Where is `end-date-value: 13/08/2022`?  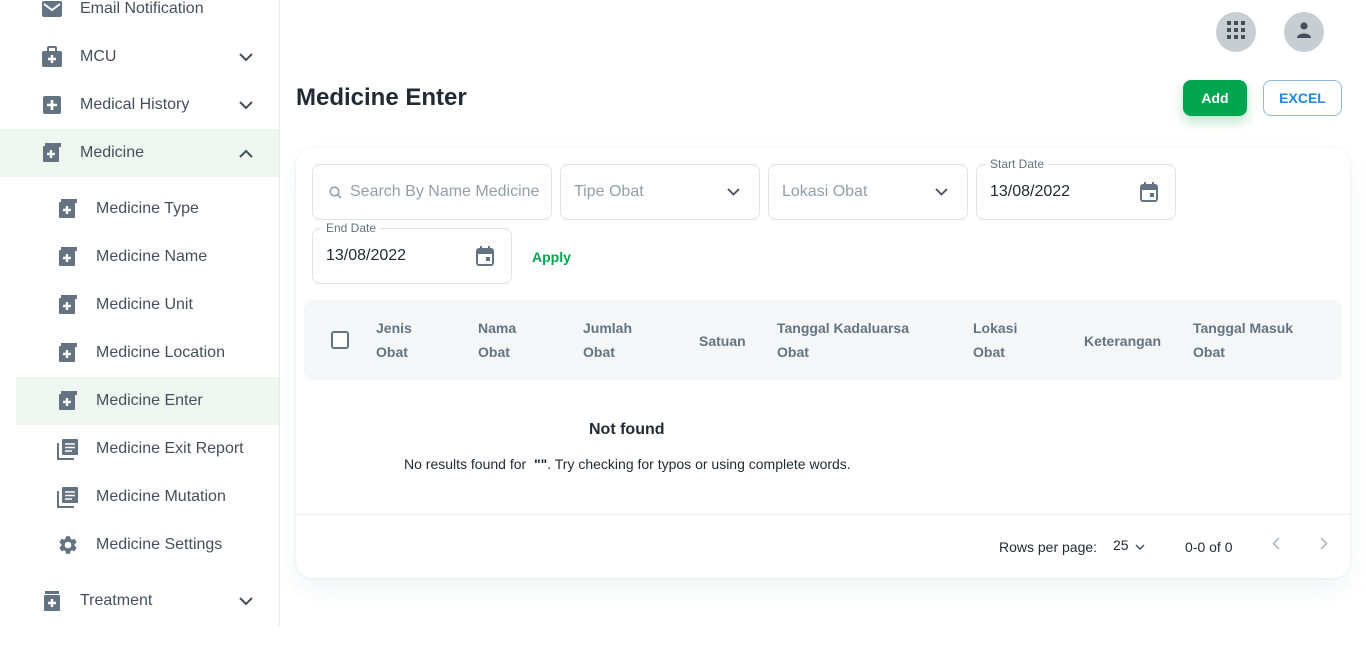 end-date-value: 13/08/2022 is located at coordinates (366, 255).